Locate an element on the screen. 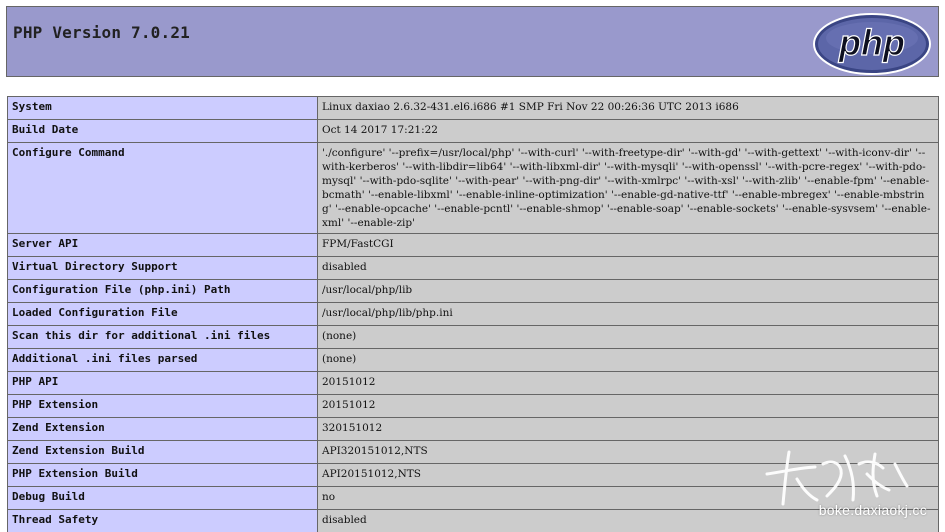 Image resolution: width=945 pixels, height=532 pixels. row-key: Zend Extension is located at coordinates (162, 429).